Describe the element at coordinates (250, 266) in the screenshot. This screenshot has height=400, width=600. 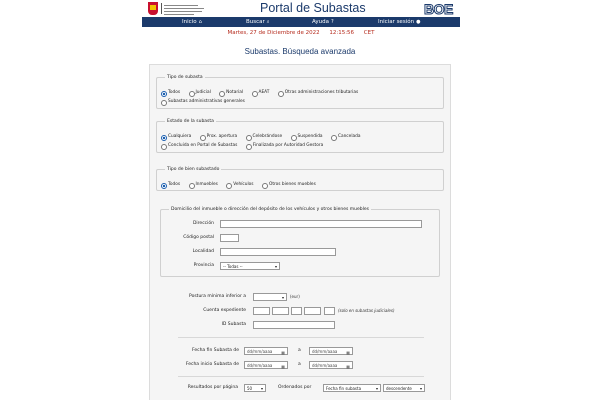
I see `provincia-select: -- Todas -- ▾` at that location.